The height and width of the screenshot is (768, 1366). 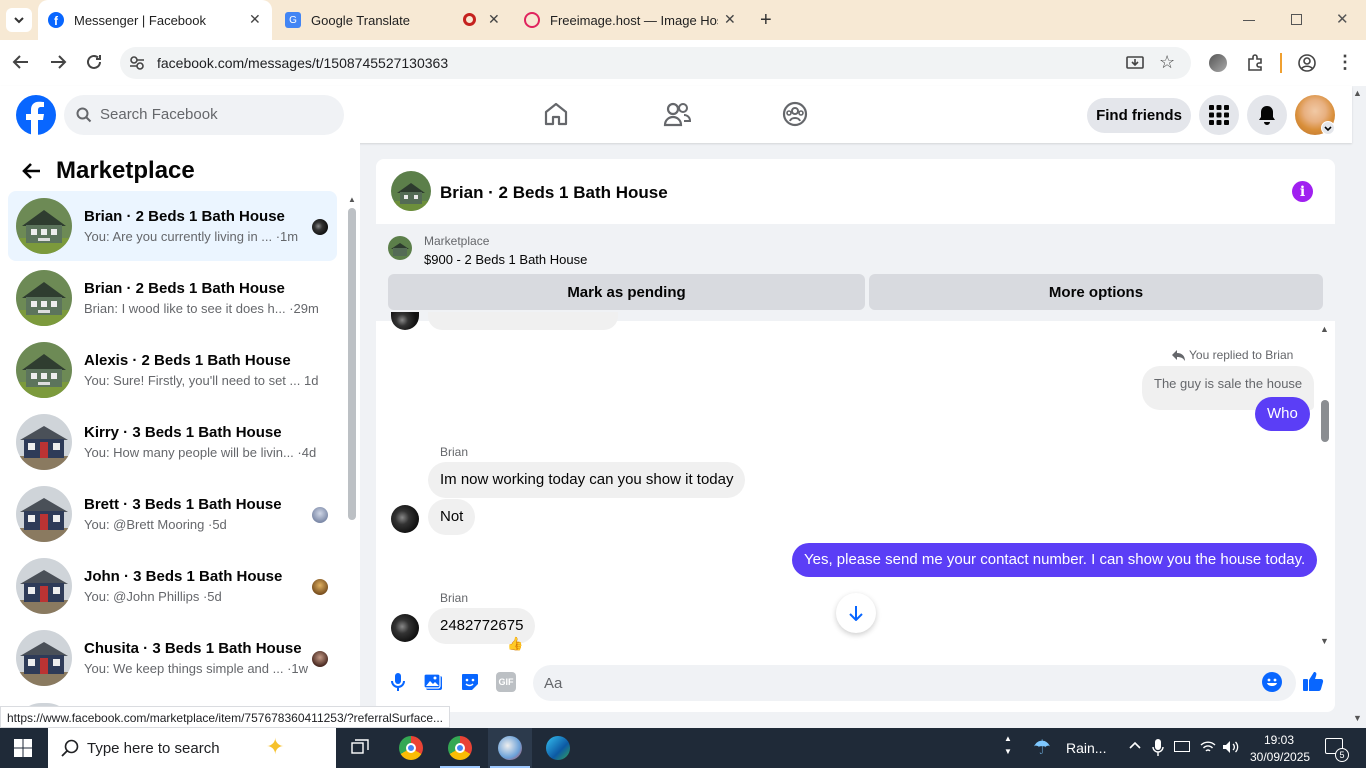 What do you see at coordinates (183, 504) in the screenshot?
I see `conversation-name: Brett · 3 Beds 1 Bath House` at bounding box center [183, 504].